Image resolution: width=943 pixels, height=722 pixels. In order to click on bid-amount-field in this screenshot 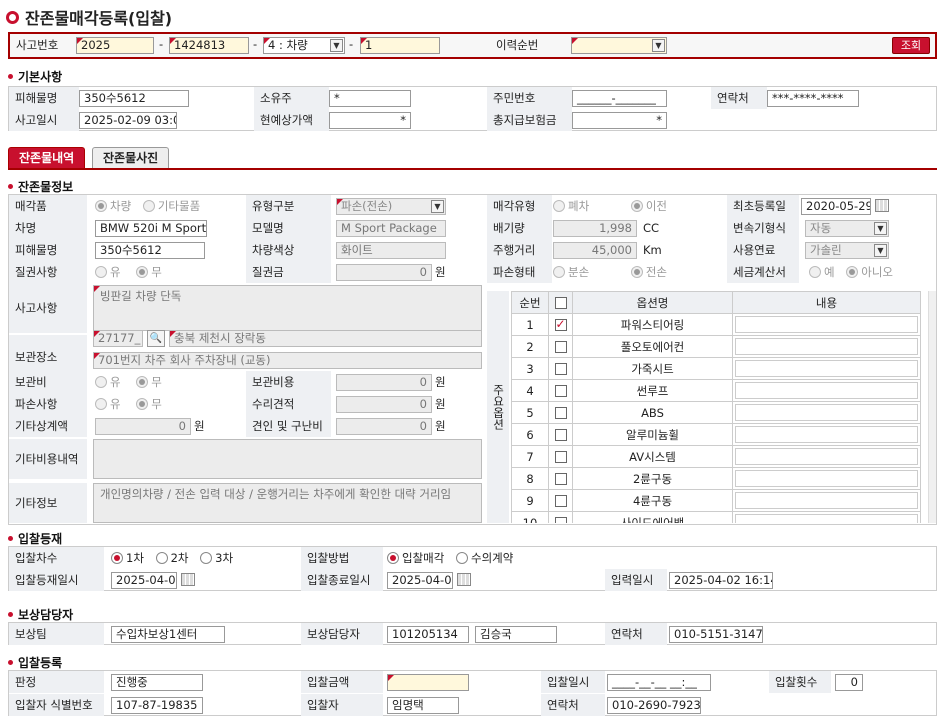, I will do `click(428, 682)`.